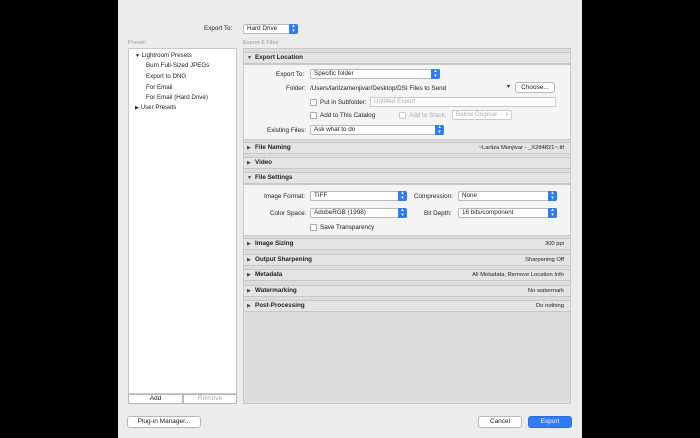  I want to click on preset-item: For Email (Hard Drive), so click(177, 97).